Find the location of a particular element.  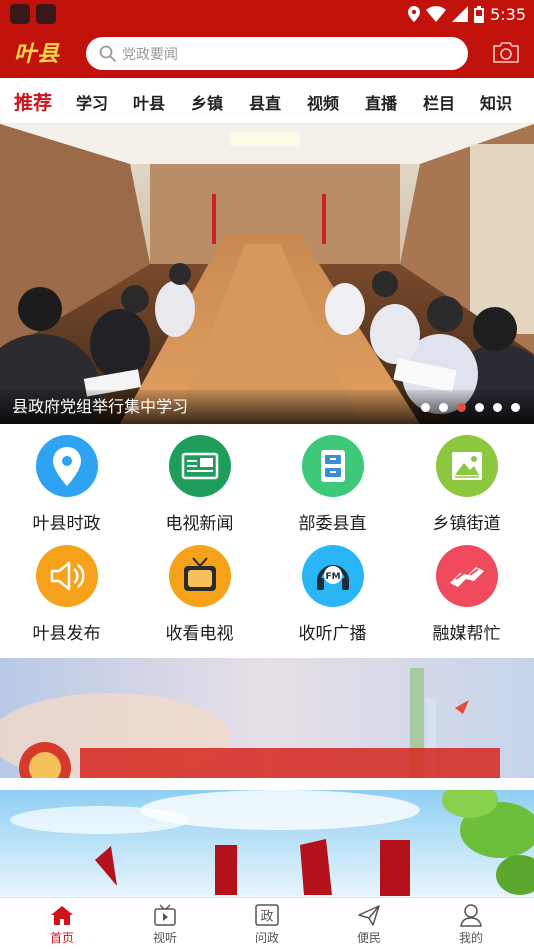

television-icon is located at coordinates (200, 576).